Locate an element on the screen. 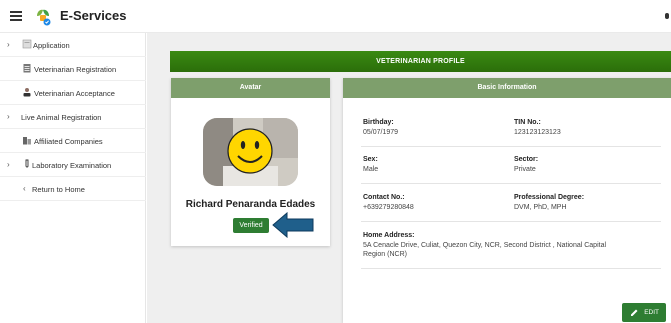  tin-value: 123123123123 is located at coordinates (537, 132).